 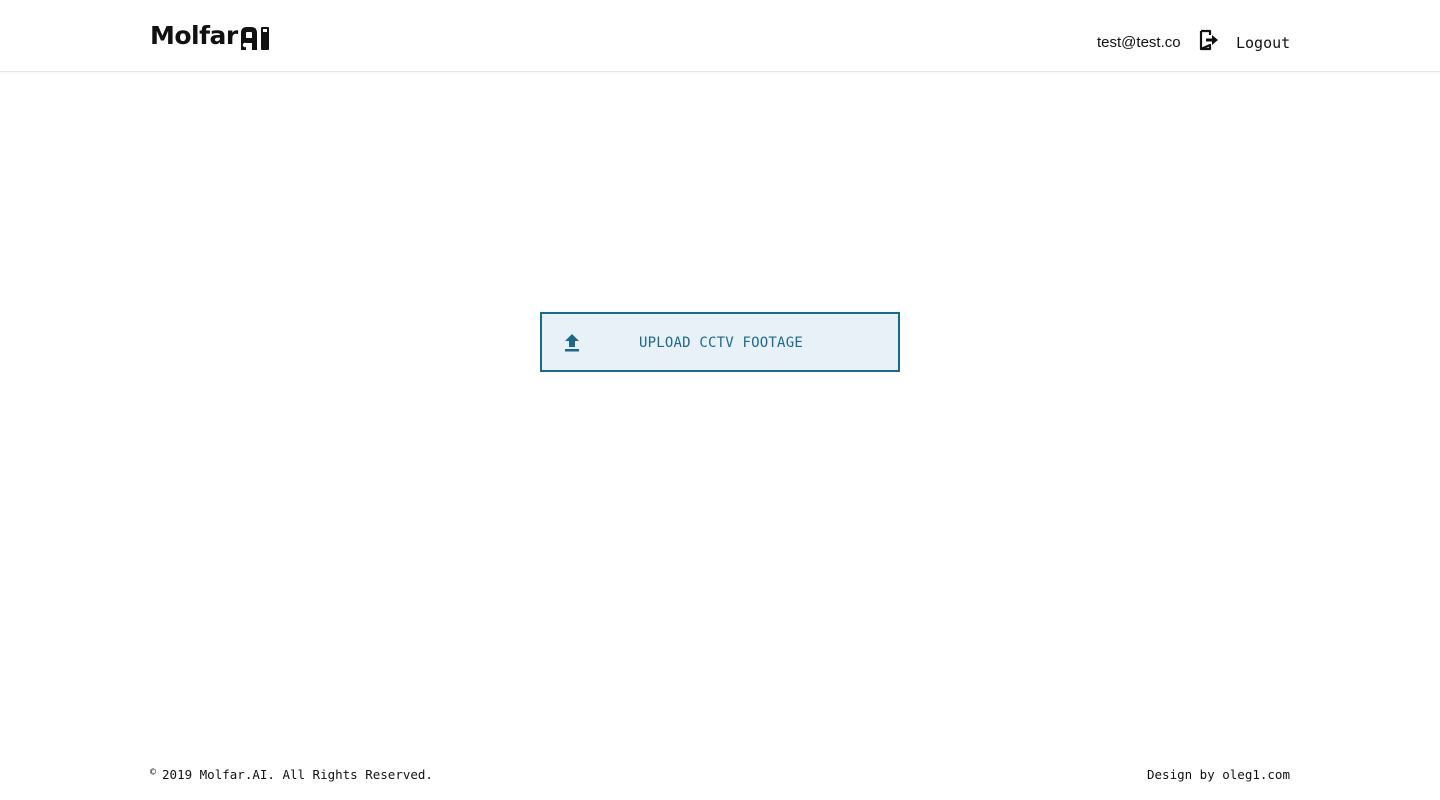 What do you see at coordinates (720, 36) in the screenshot?
I see `top-header: Molfar test@test.co Logout` at bounding box center [720, 36].